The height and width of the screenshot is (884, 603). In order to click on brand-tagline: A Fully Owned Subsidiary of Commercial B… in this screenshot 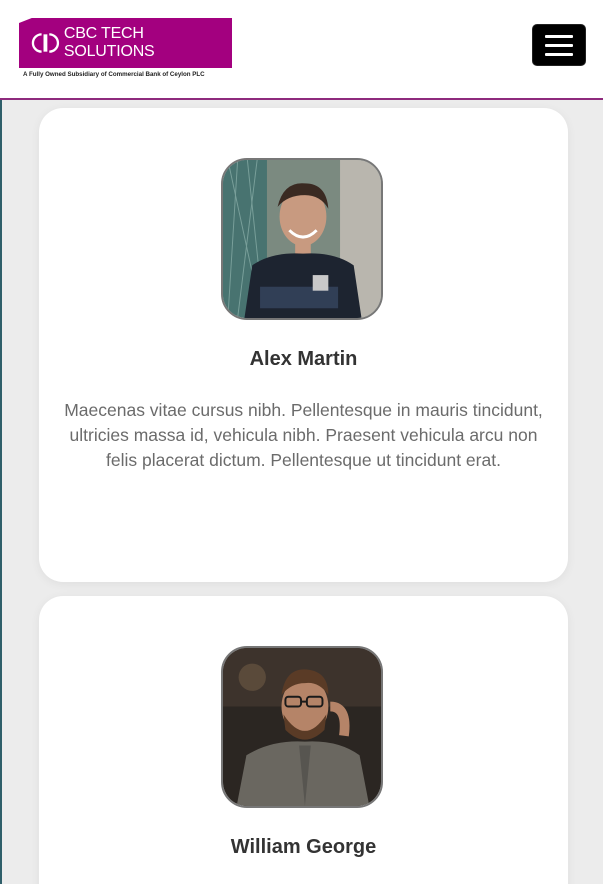, I will do `click(114, 74)`.